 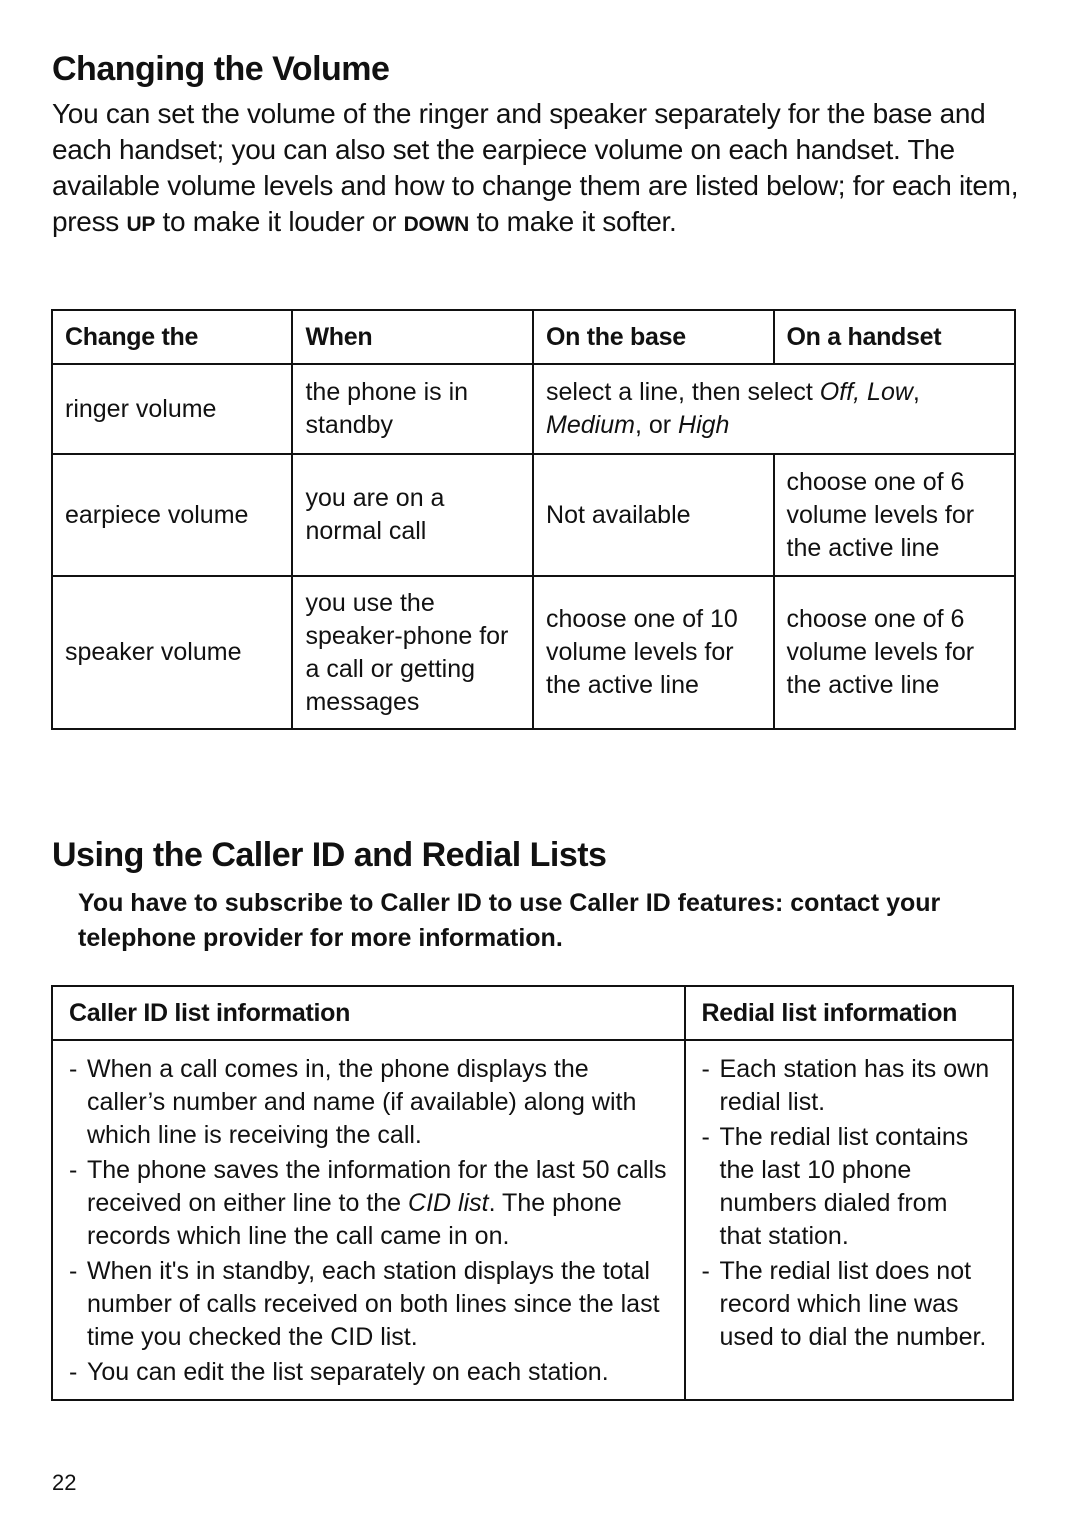 I want to click on option-medium: Medium, so click(x=590, y=425).